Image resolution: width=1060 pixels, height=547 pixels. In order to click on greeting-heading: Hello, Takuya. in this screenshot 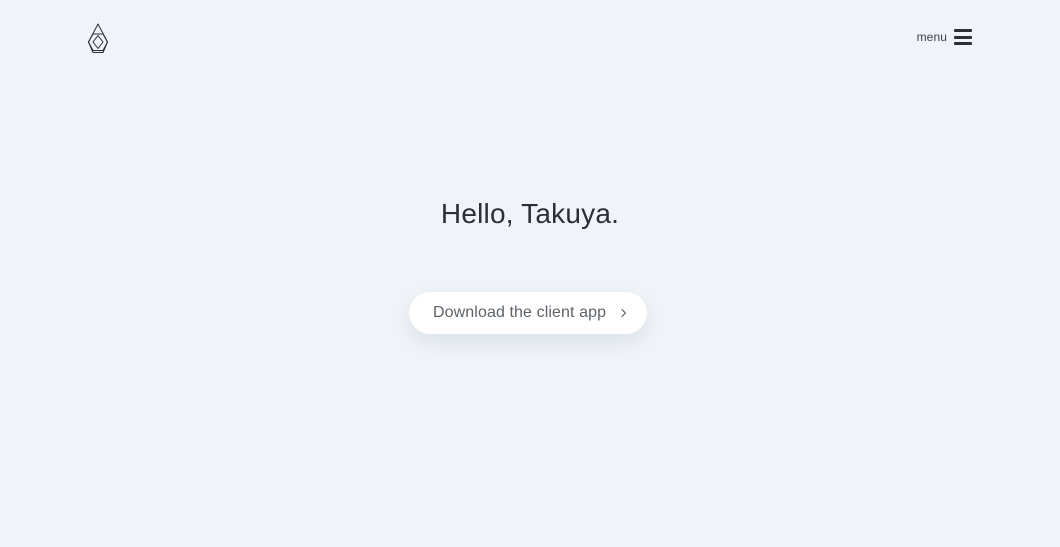, I will do `click(530, 213)`.